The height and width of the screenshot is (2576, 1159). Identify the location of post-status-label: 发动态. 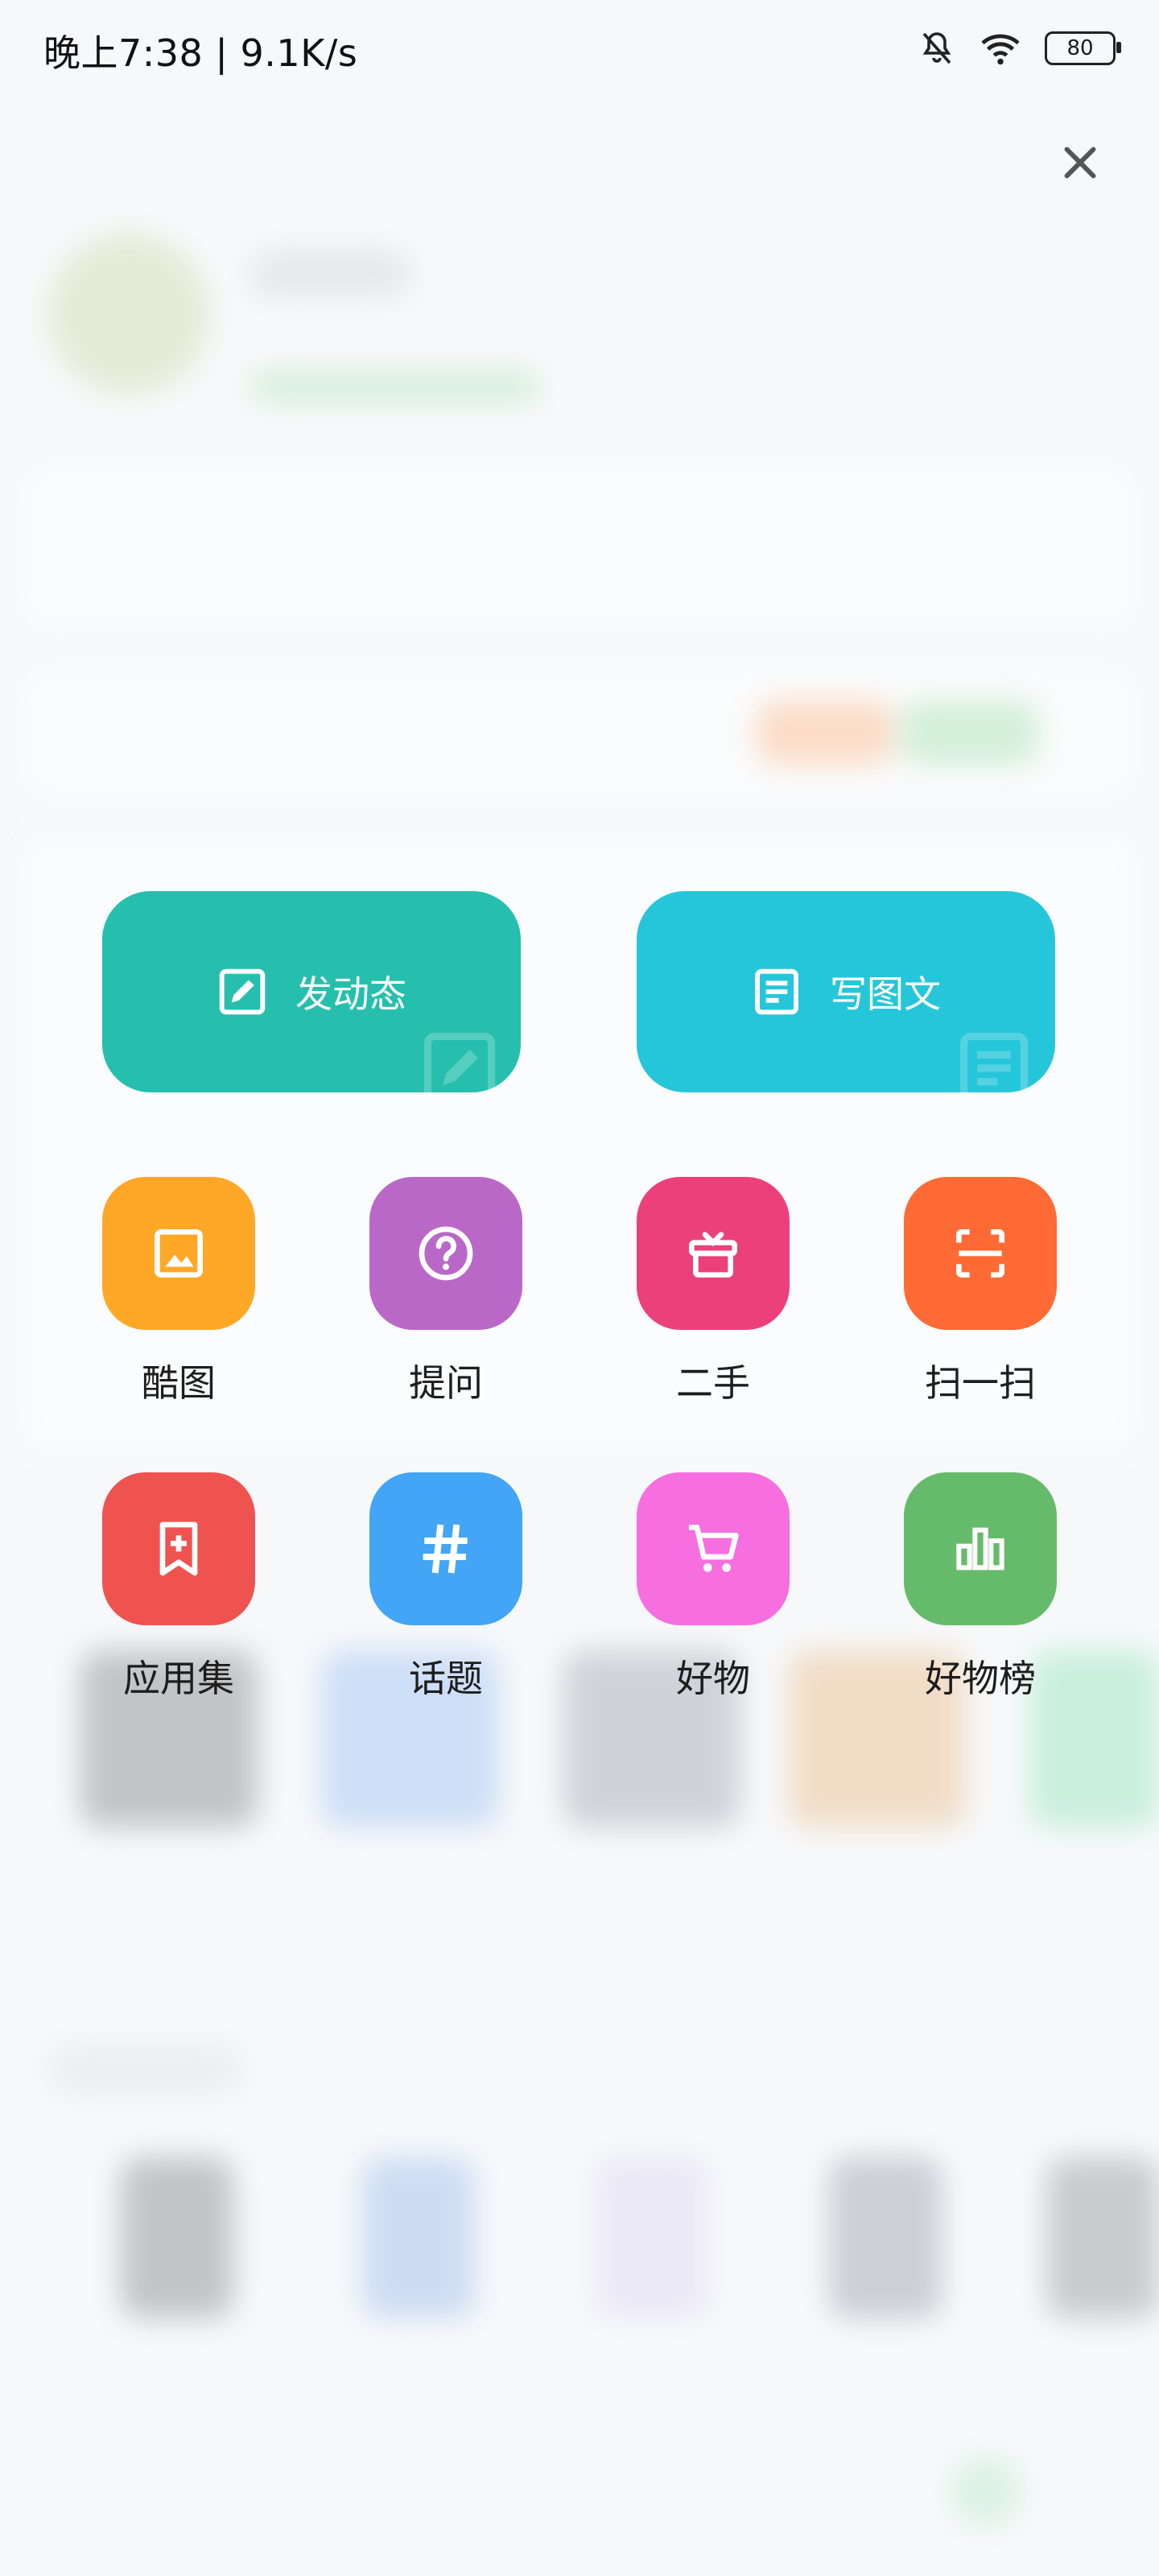
(350, 994).